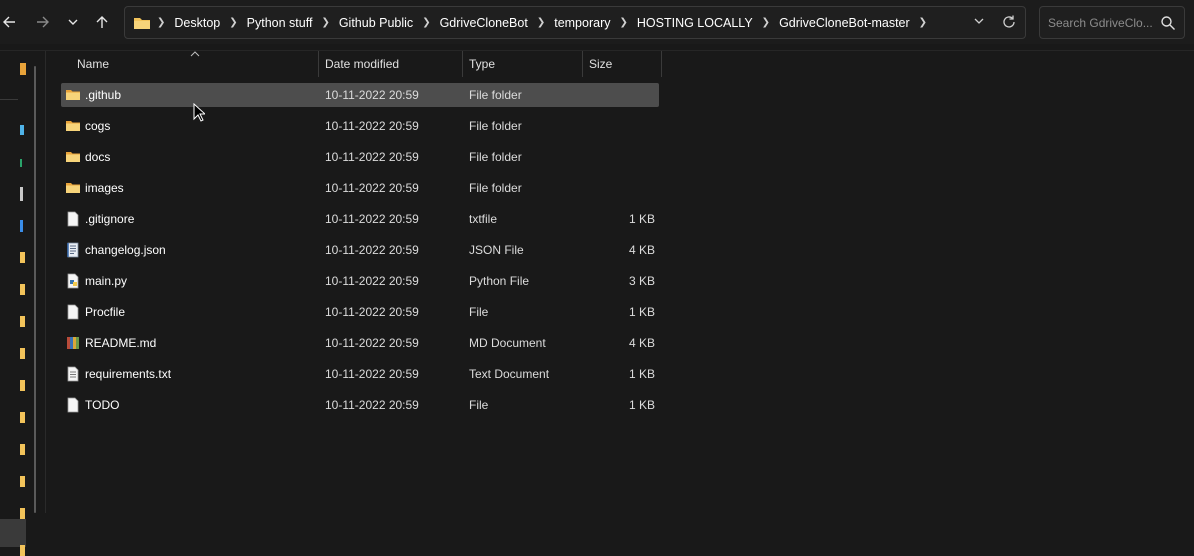  What do you see at coordinates (1168, 24) in the screenshot?
I see `search-icon` at bounding box center [1168, 24].